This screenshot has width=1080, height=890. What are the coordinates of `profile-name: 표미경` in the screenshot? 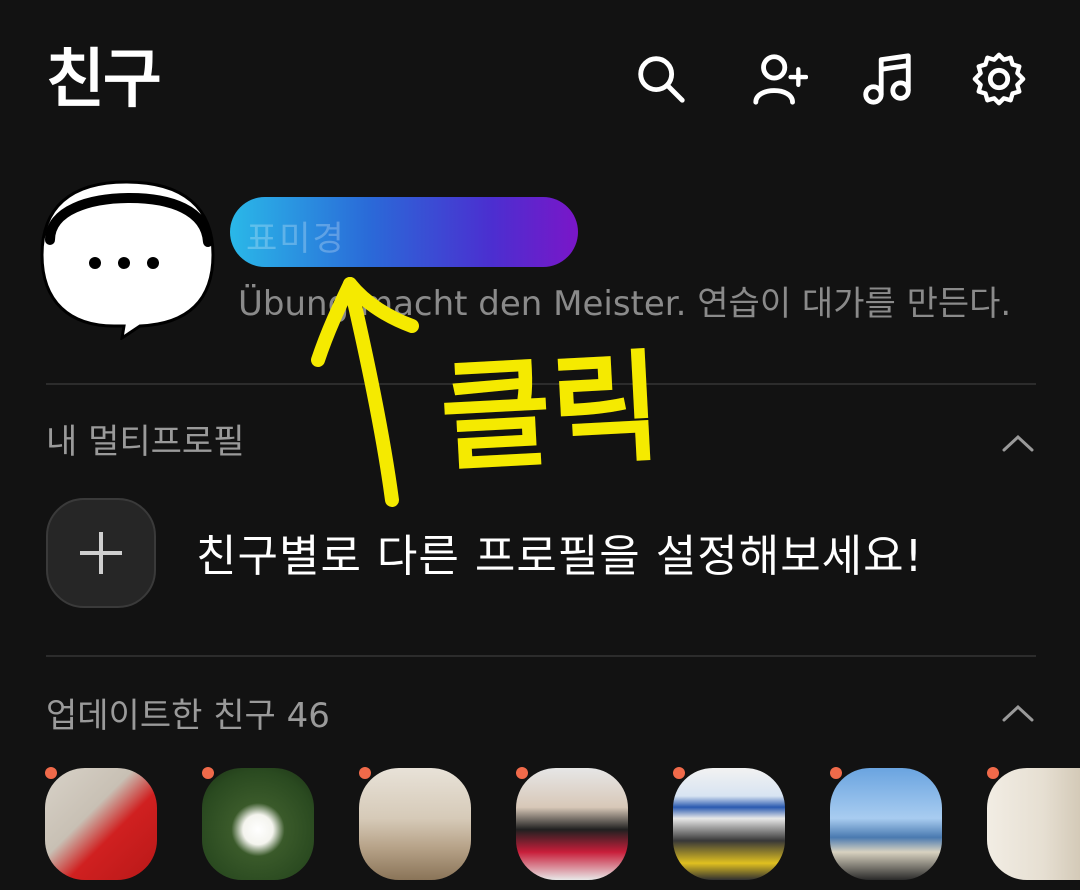 It's located at (296, 239).